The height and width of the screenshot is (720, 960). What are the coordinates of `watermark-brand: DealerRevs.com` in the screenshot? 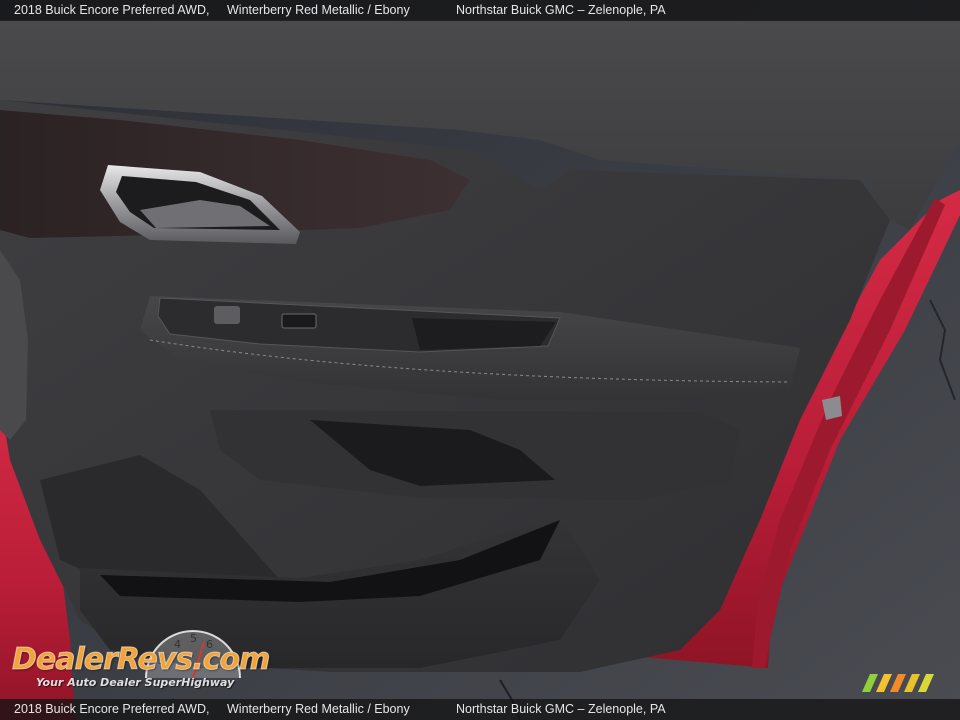 It's located at (140, 660).